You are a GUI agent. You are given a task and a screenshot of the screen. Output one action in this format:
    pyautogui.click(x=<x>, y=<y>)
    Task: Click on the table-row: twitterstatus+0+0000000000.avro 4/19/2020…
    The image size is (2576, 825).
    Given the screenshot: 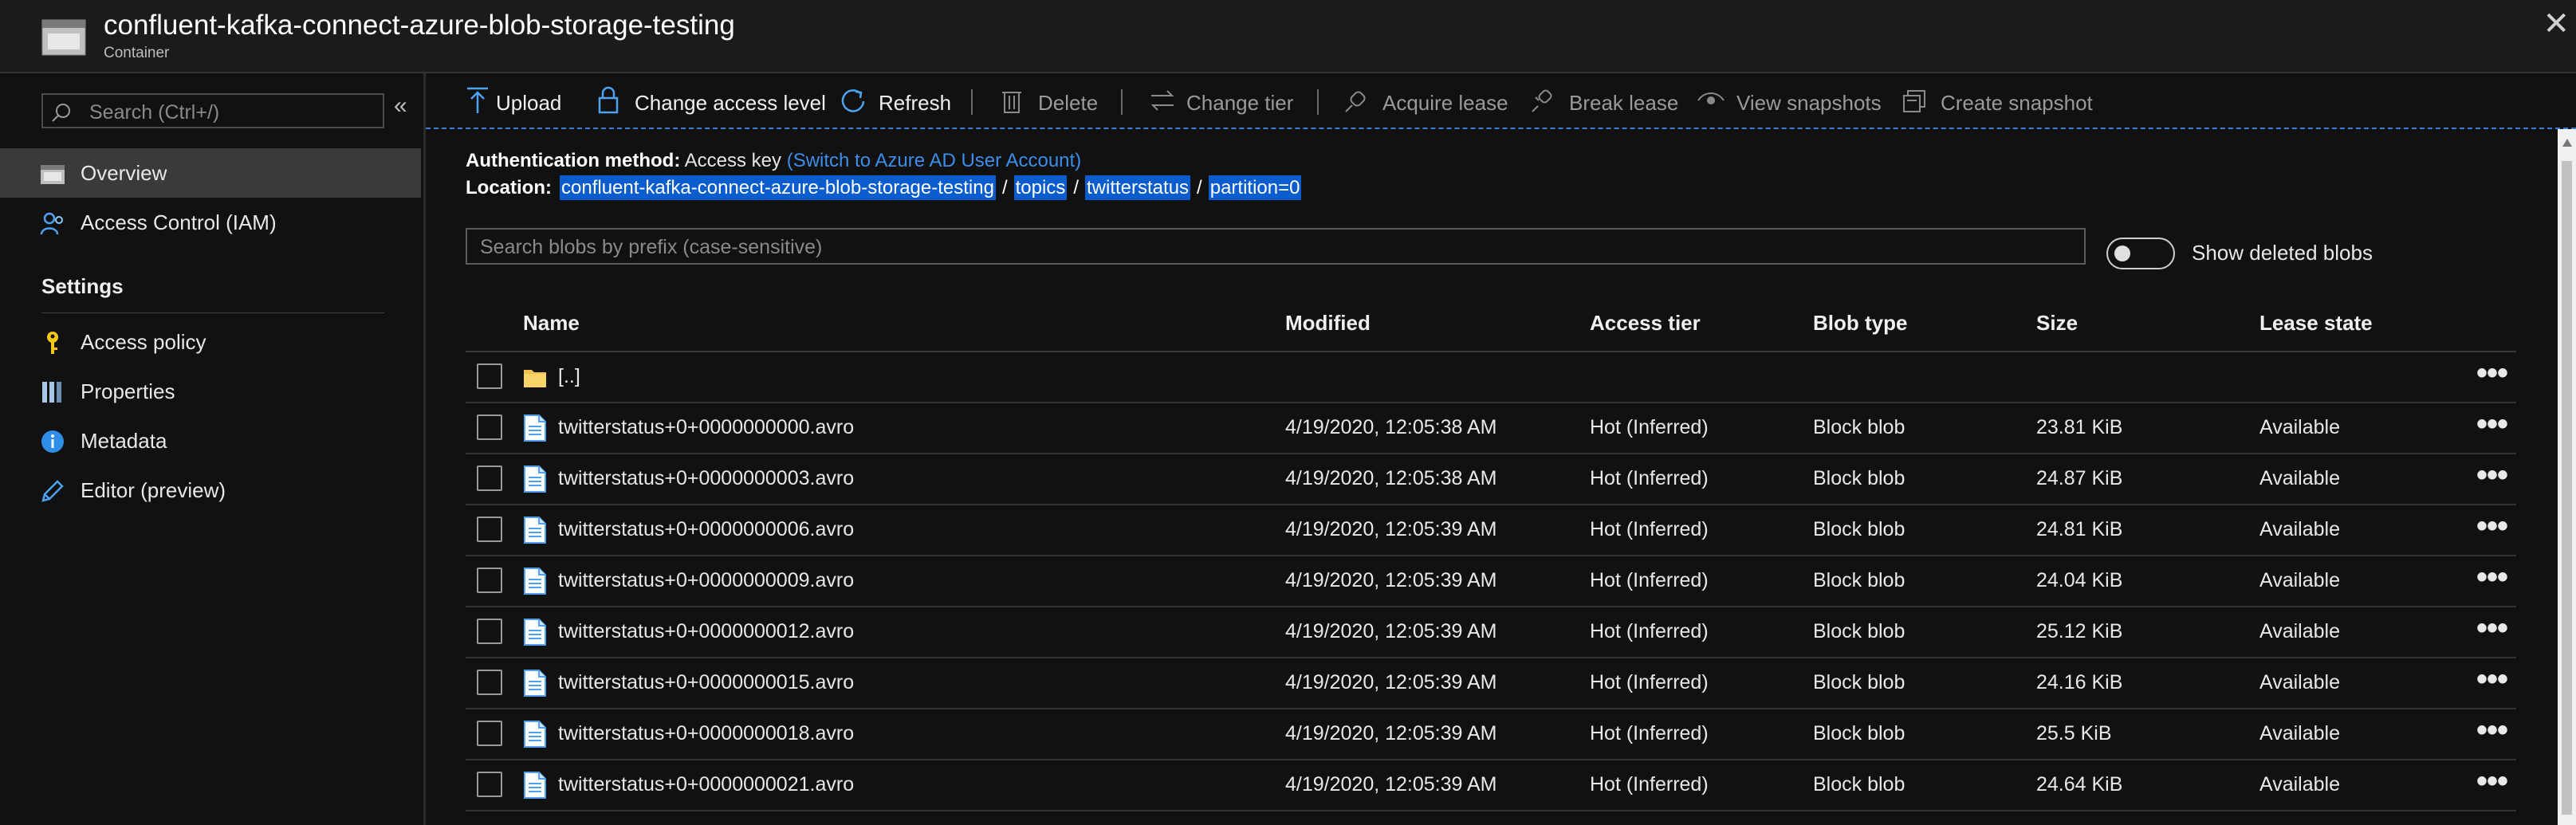 What is the action you would take?
    pyautogui.click(x=1491, y=429)
    